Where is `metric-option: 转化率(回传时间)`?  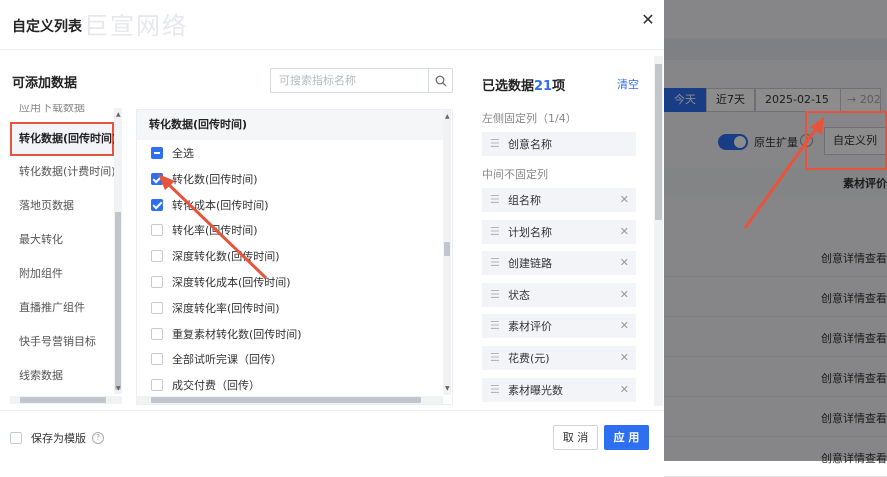
metric-option: 转化率(回传时间) is located at coordinates (204, 230).